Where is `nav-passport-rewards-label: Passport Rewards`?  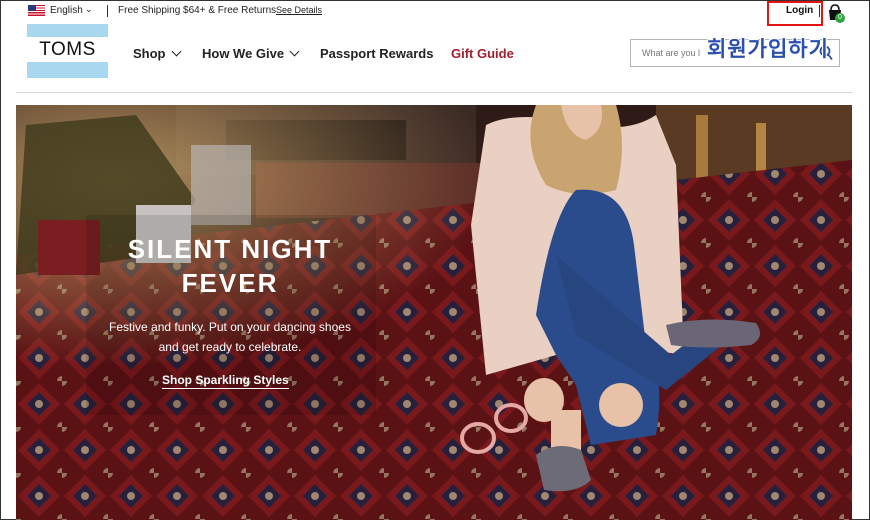 nav-passport-rewards-label: Passport Rewards is located at coordinates (377, 53).